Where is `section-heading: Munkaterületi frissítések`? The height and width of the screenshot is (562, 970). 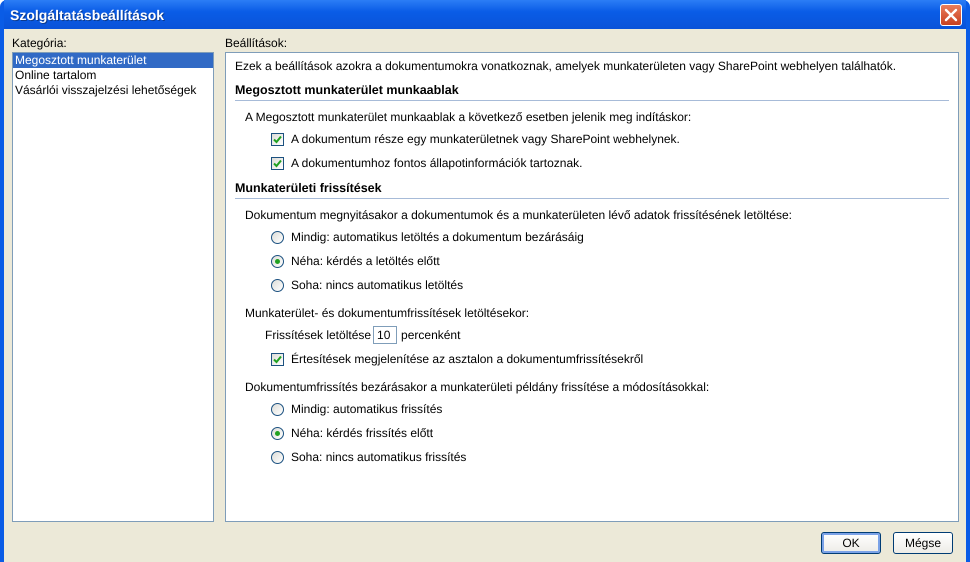 section-heading: Munkaterületi frissítések is located at coordinates (592, 190).